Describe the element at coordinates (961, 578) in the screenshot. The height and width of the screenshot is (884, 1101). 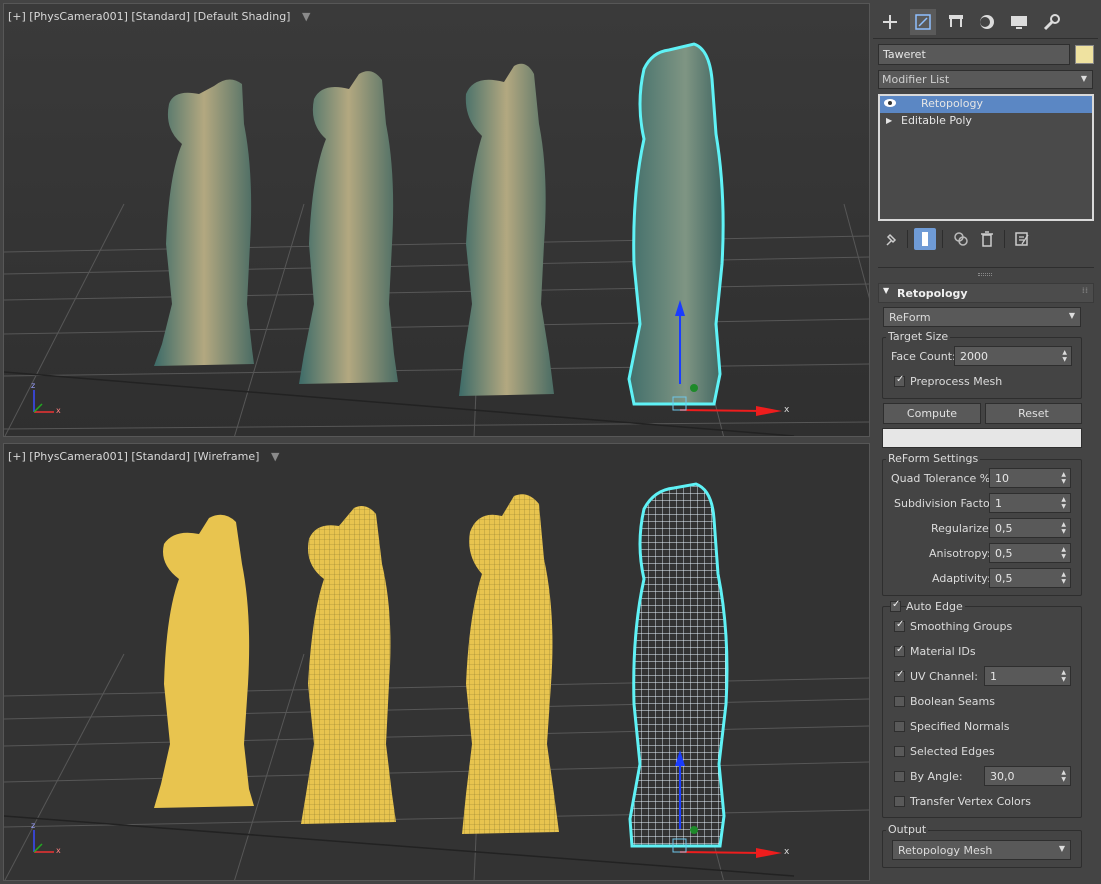
I see `adaptivity-label: Adaptivity:` at that location.